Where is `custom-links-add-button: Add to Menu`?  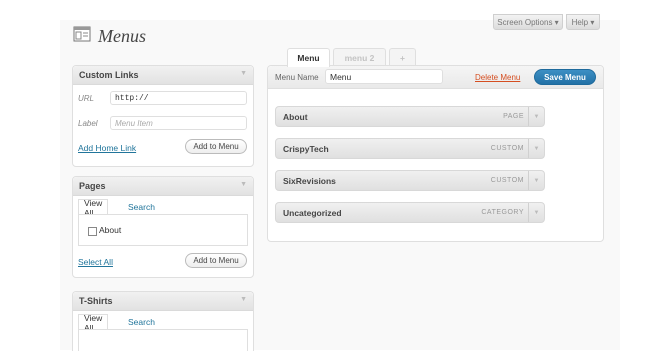
custom-links-add-button: Add to Menu is located at coordinates (216, 146).